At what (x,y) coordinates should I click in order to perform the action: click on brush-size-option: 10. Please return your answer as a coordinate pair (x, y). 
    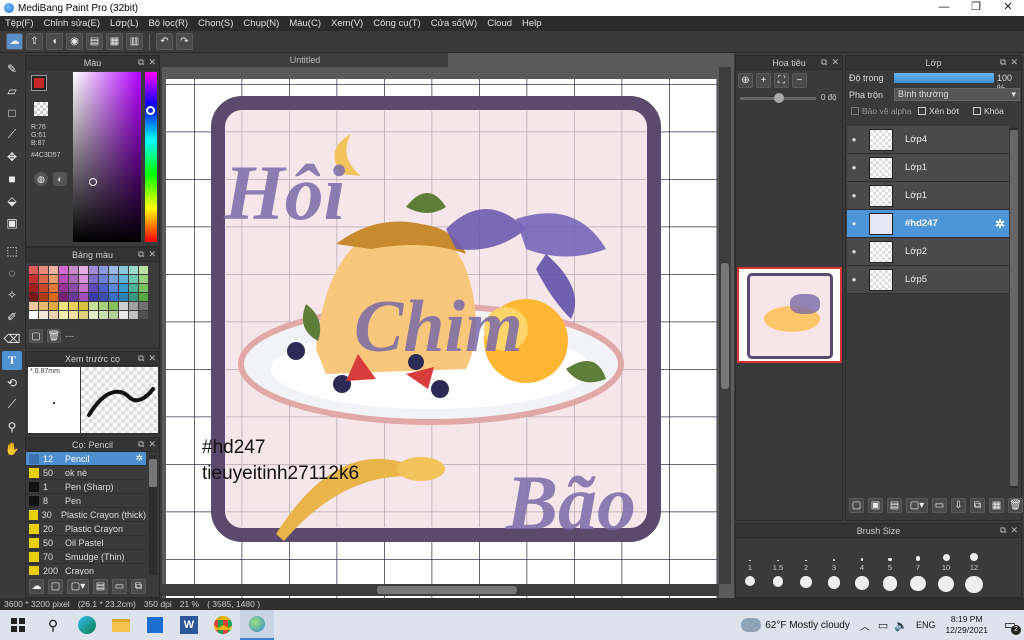
    Looking at the image, I should click on (946, 557).